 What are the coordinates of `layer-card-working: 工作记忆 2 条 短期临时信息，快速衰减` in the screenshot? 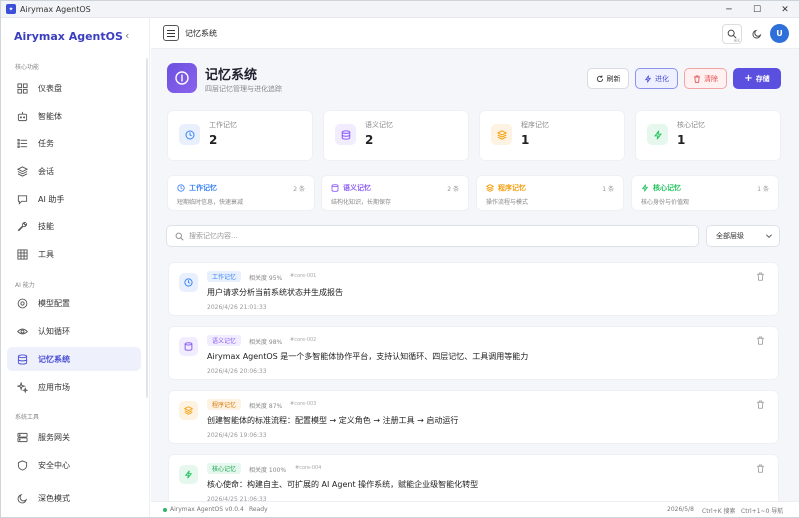 It's located at (241, 193).